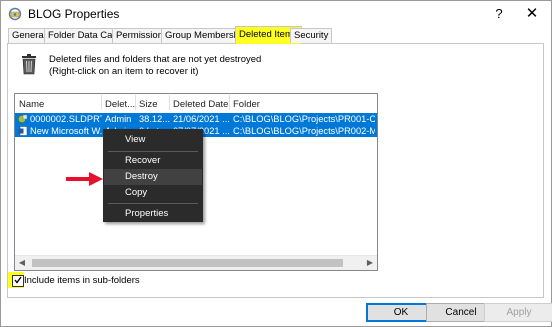 This screenshot has height=327, width=552. Describe the element at coordinates (276, 14) in the screenshot. I see `title-bar: BLOG Properties ? ✕` at that location.